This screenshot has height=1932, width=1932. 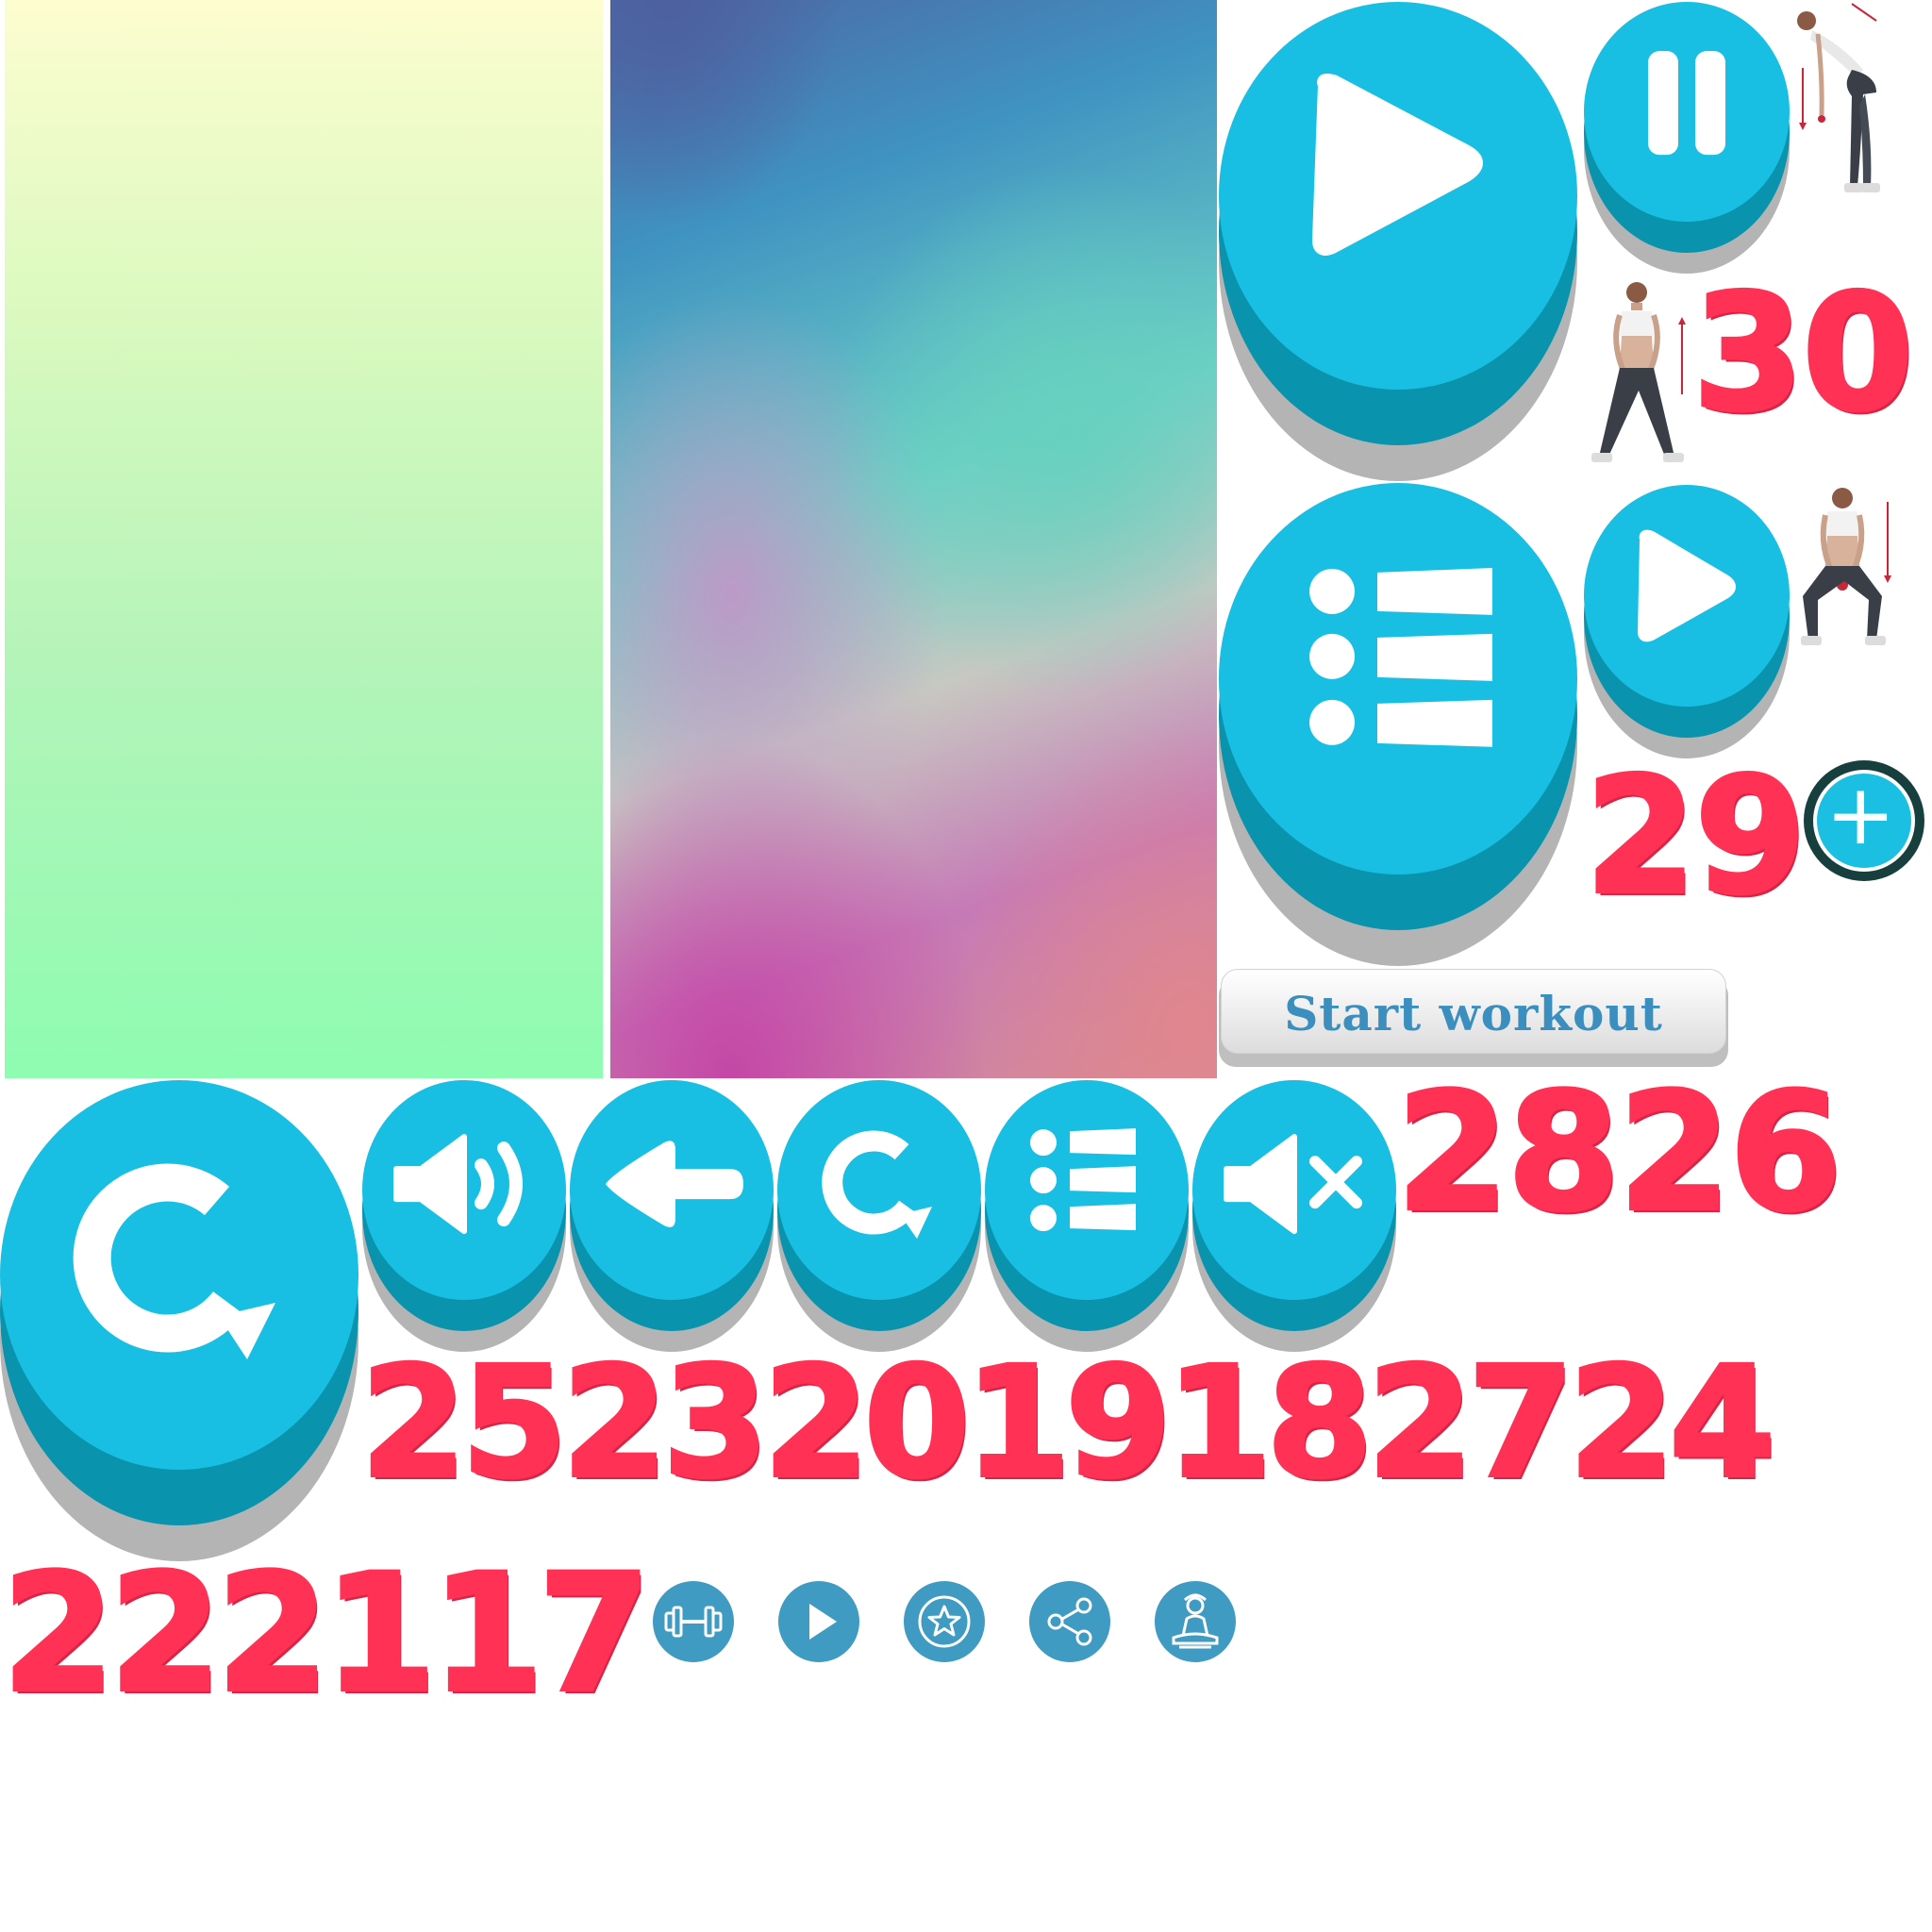 What do you see at coordinates (1473, 1013) in the screenshot?
I see `start-workout-label: Start workout` at bounding box center [1473, 1013].